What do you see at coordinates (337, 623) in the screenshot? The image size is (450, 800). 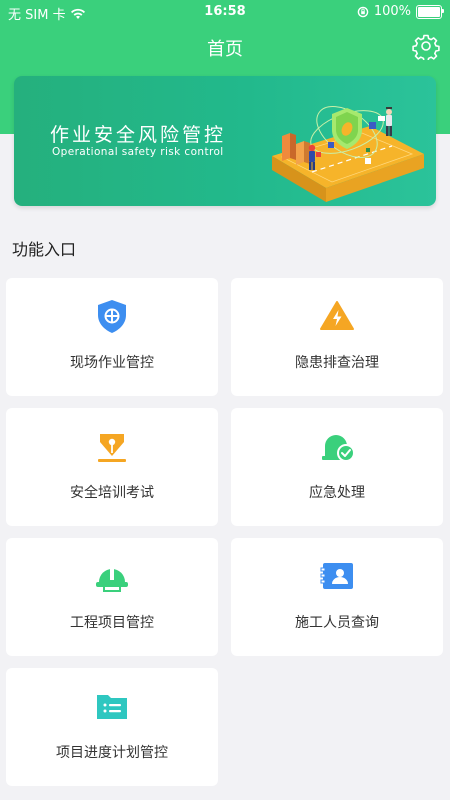 I see `feature-label: 施工人员查询` at bounding box center [337, 623].